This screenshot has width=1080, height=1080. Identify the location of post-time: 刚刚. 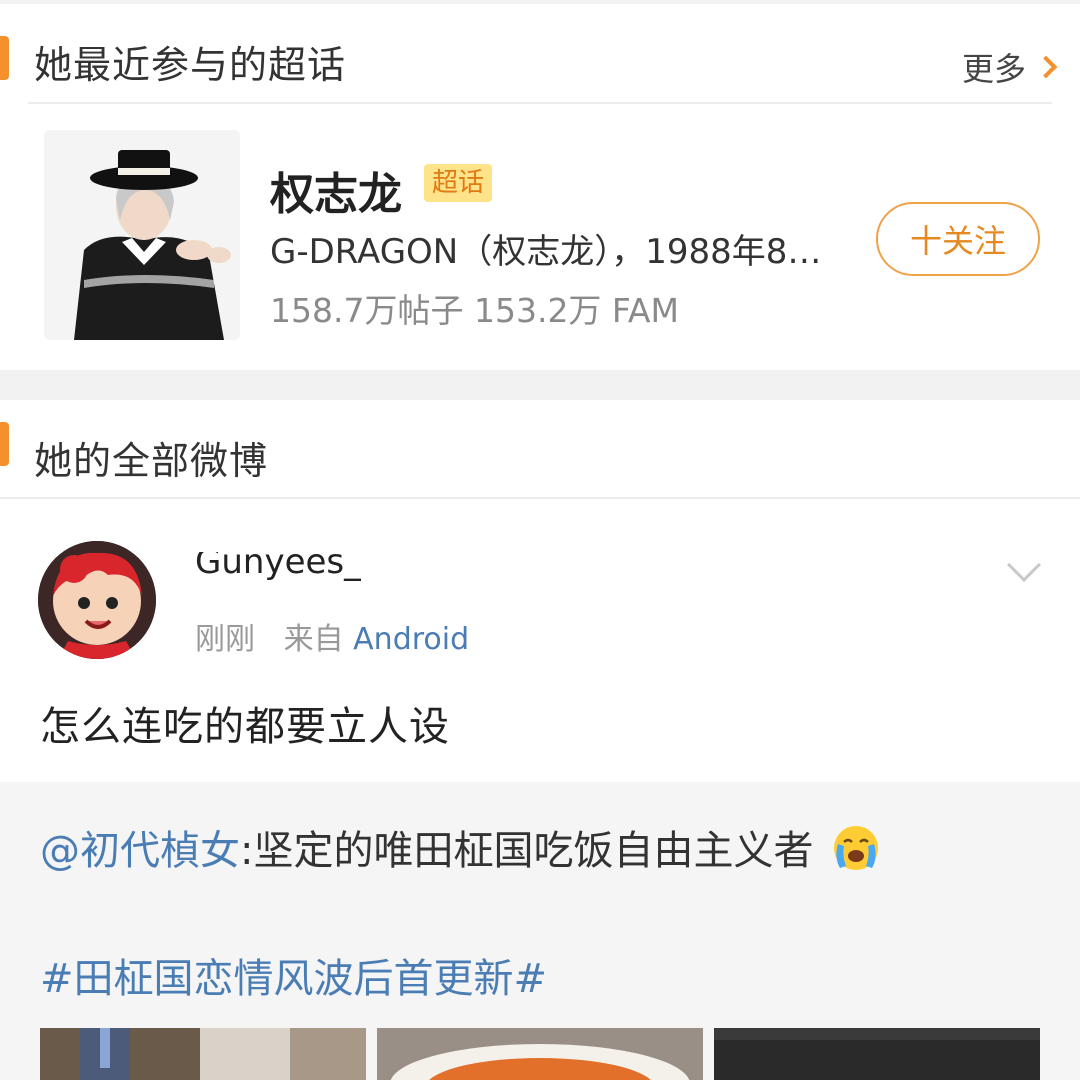
(225, 639).